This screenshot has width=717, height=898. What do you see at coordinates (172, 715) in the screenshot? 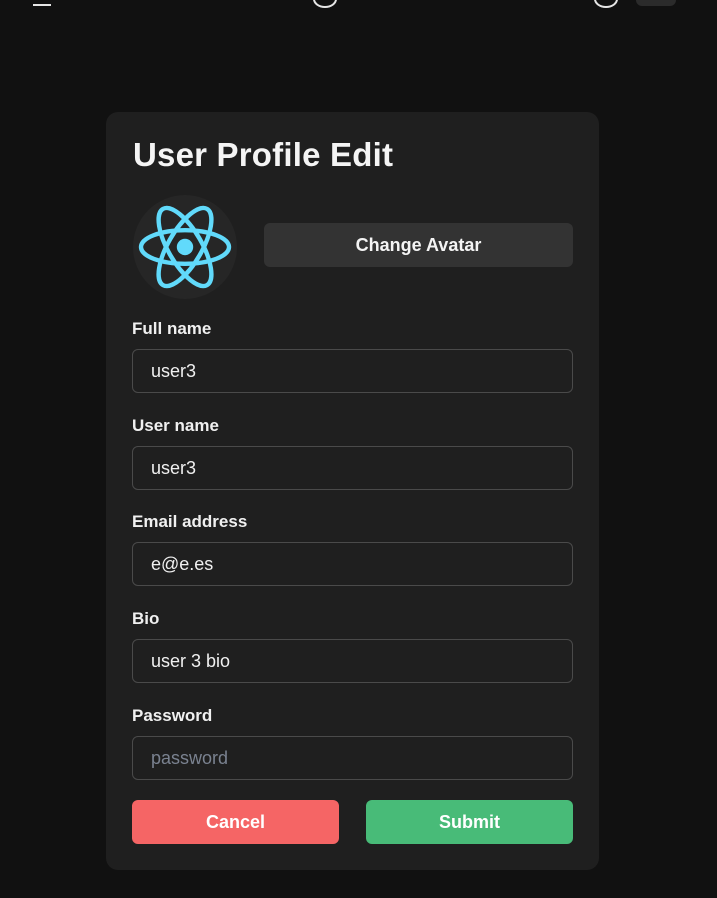
I see `password-label: Password` at bounding box center [172, 715].